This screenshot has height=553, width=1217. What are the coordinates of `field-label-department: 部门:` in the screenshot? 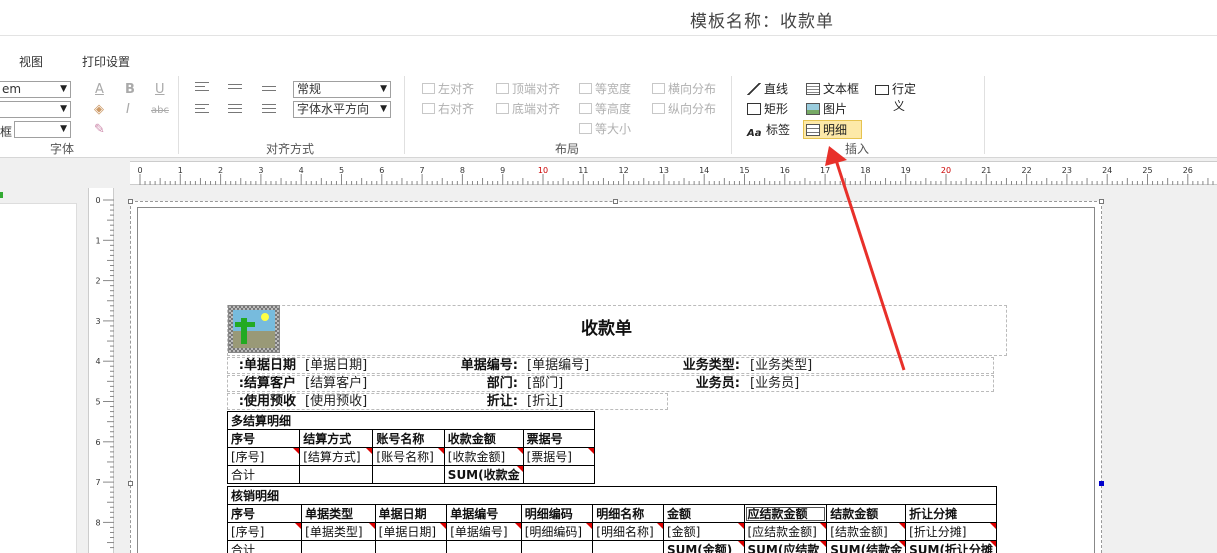 It's located at (479, 384).